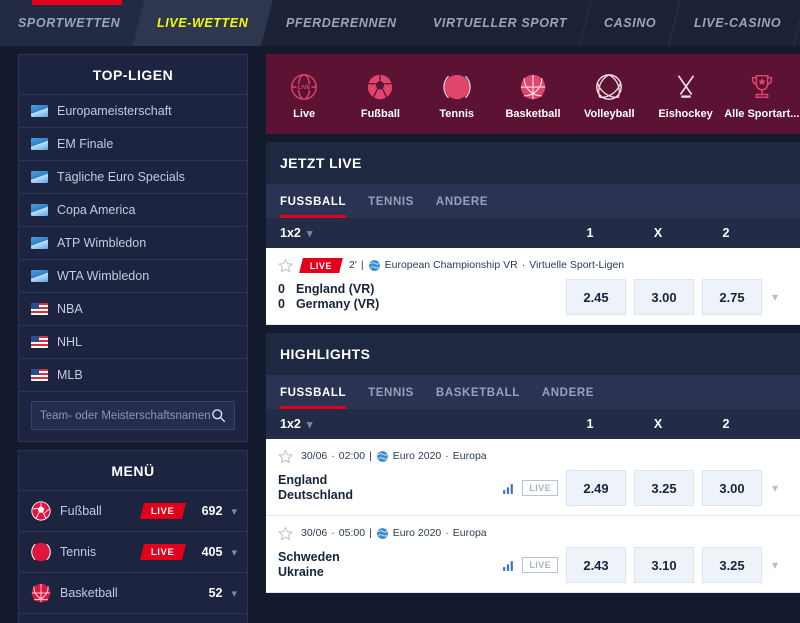  What do you see at coordinates (96, 210) in the screenshot?
I see `league-label: Copa America` at bounding box center [96, 210].